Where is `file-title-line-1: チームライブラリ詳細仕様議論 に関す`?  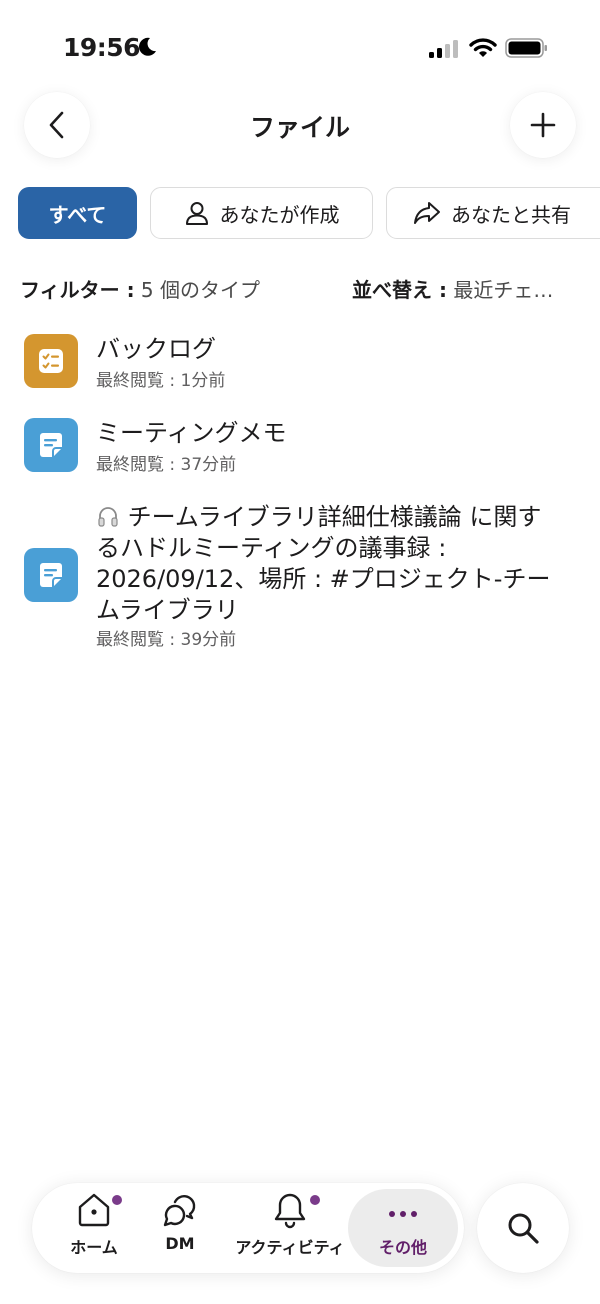
file-title-line-1: チームライブラリ詳細仕様議論 に関す is located at coordinates (334, 517).